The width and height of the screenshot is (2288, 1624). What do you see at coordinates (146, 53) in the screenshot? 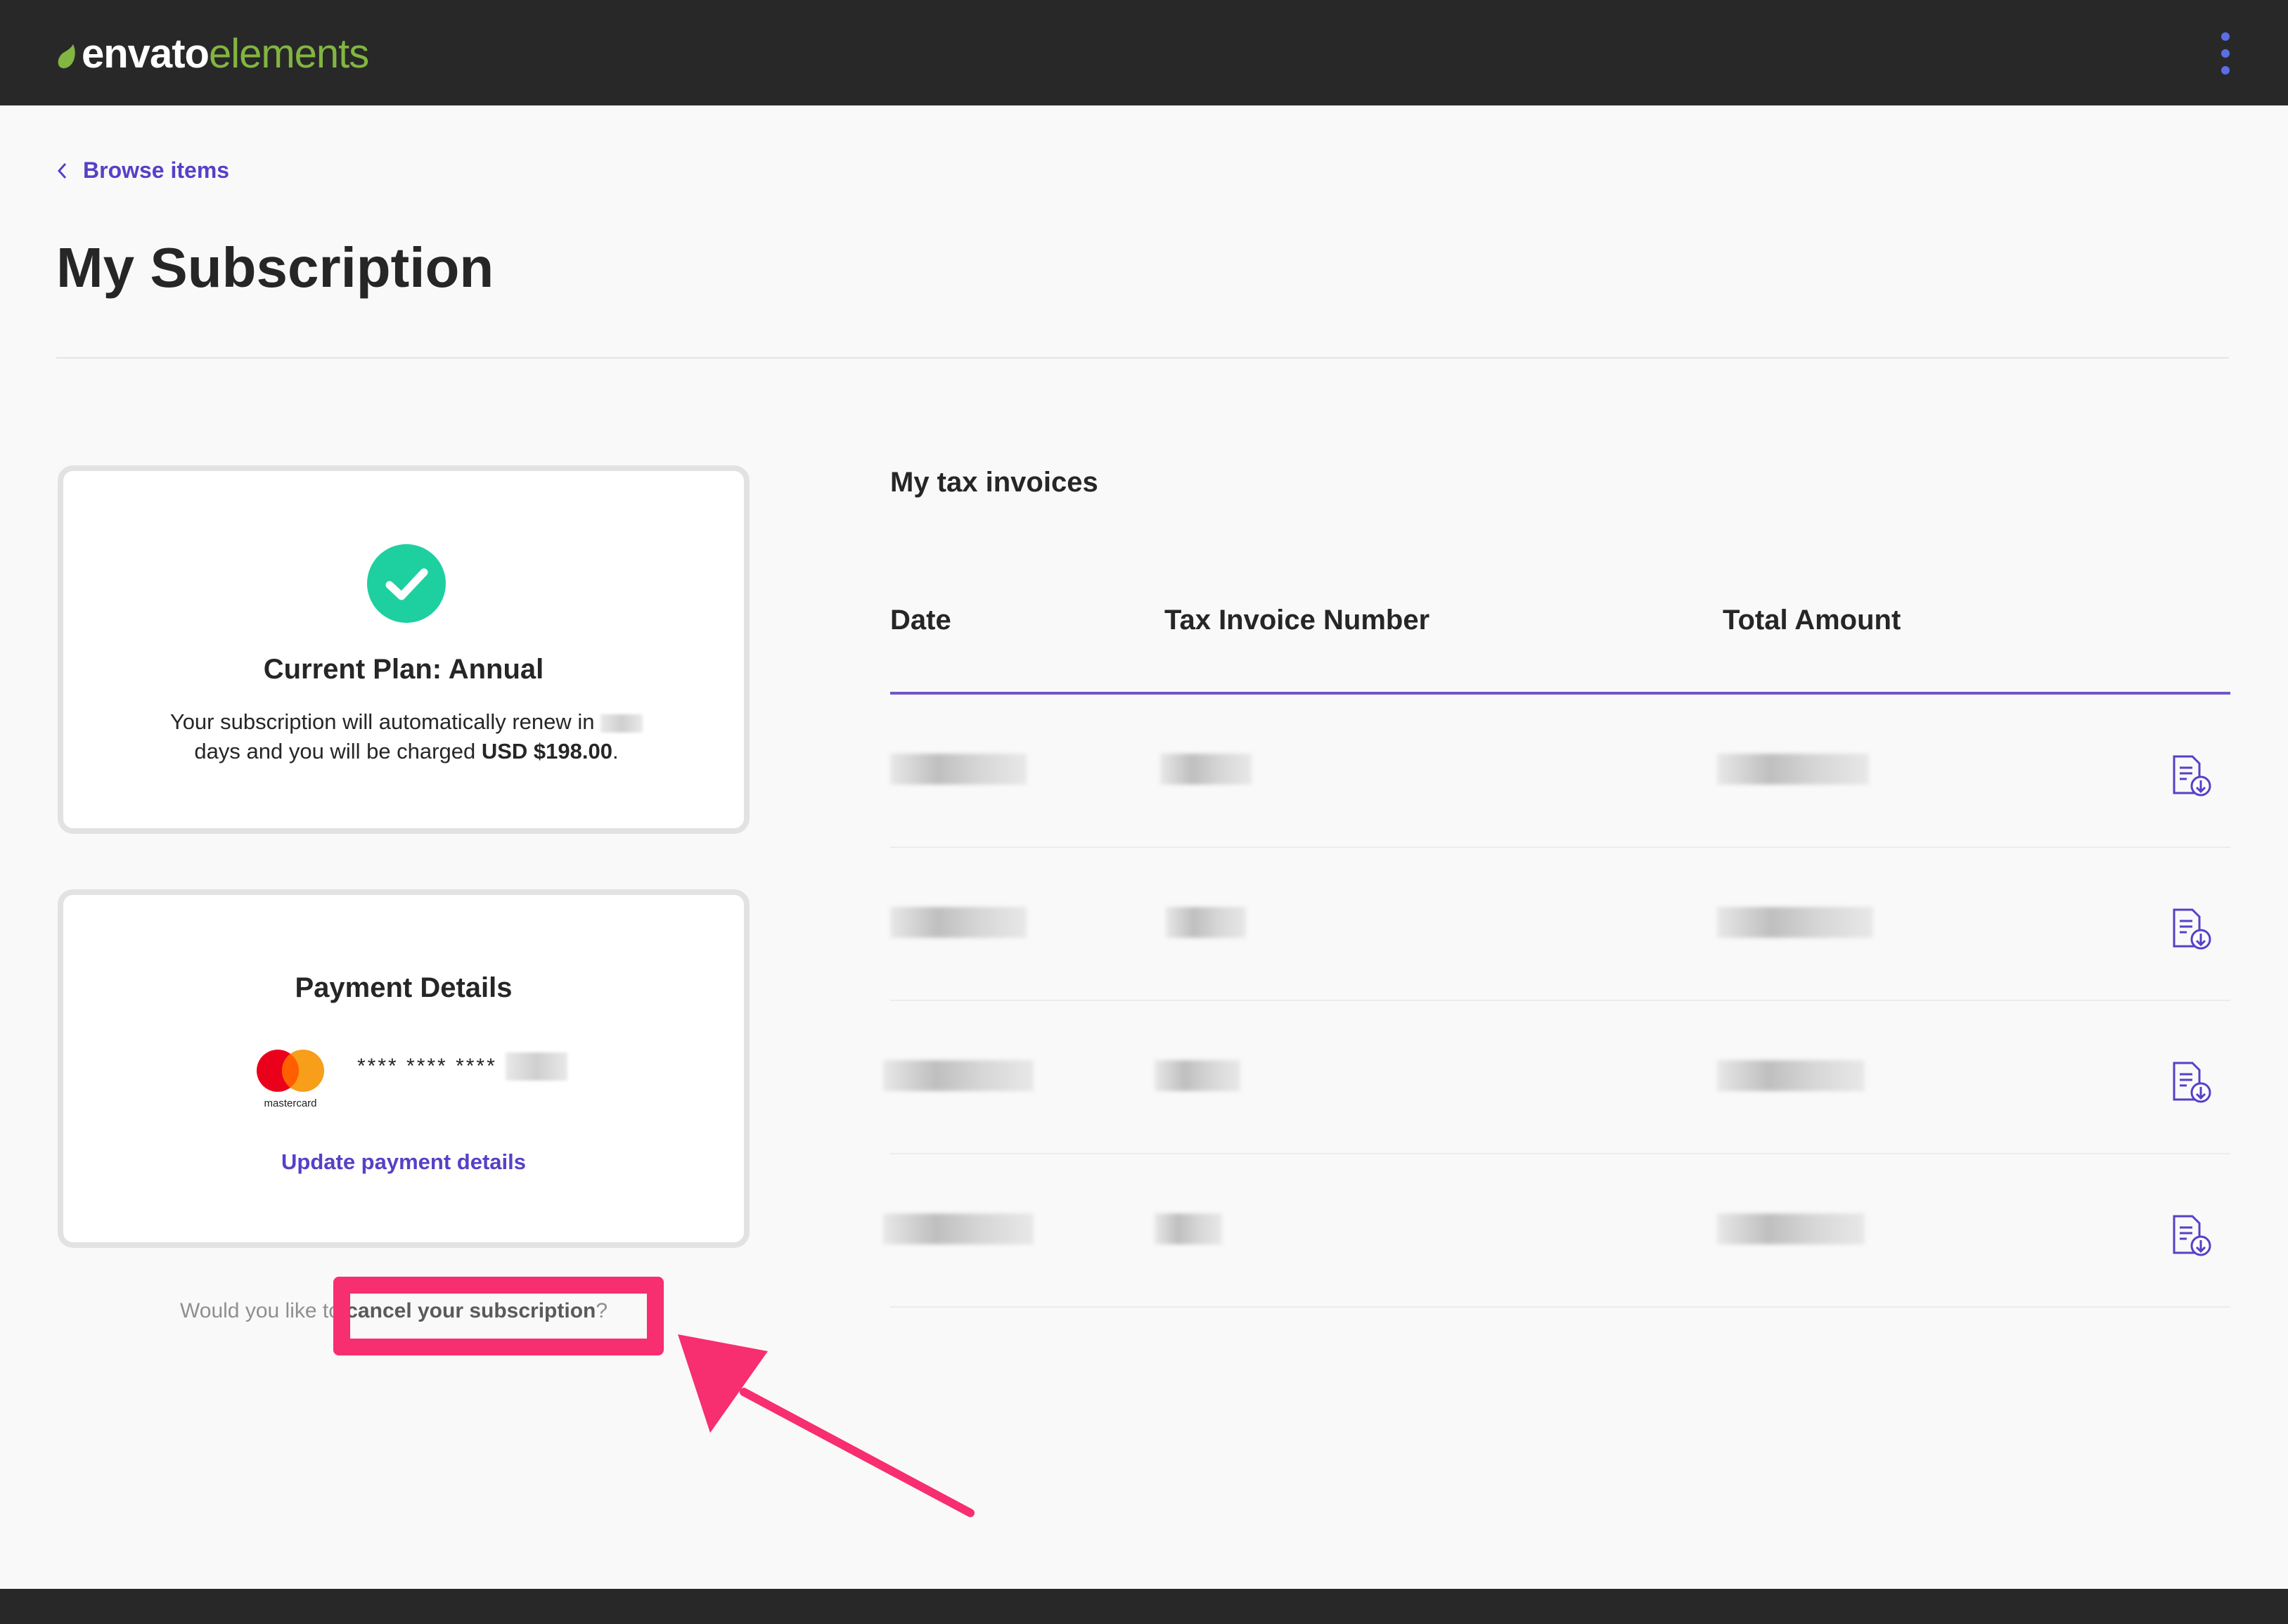
I see `logo-text-envato: envato` at bounding box center [146, 53].